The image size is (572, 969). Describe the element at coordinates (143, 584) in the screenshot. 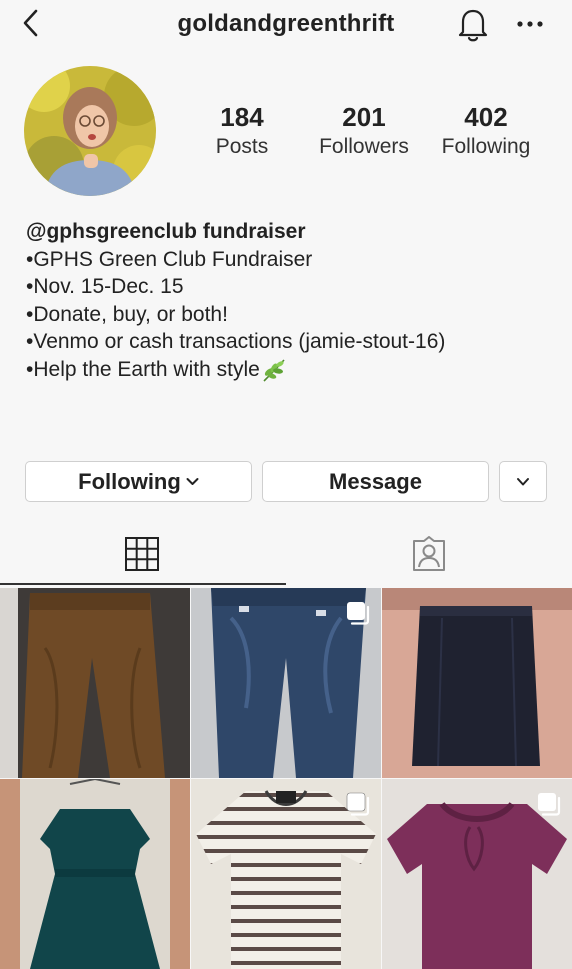

I see `active-tab-indicator` at that location.